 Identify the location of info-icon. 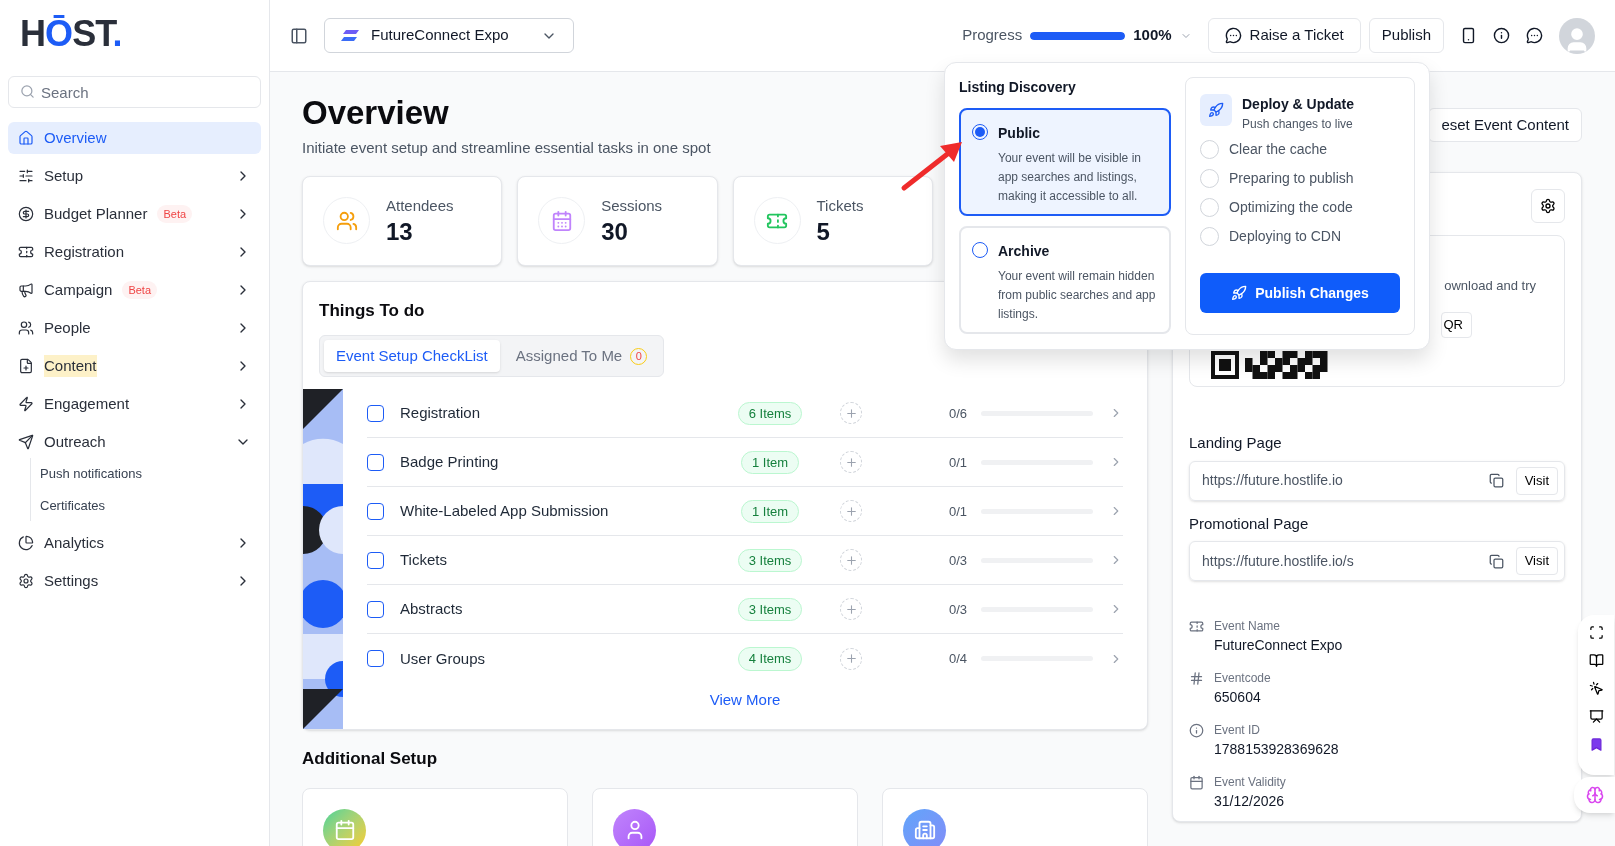
(1501, 35).